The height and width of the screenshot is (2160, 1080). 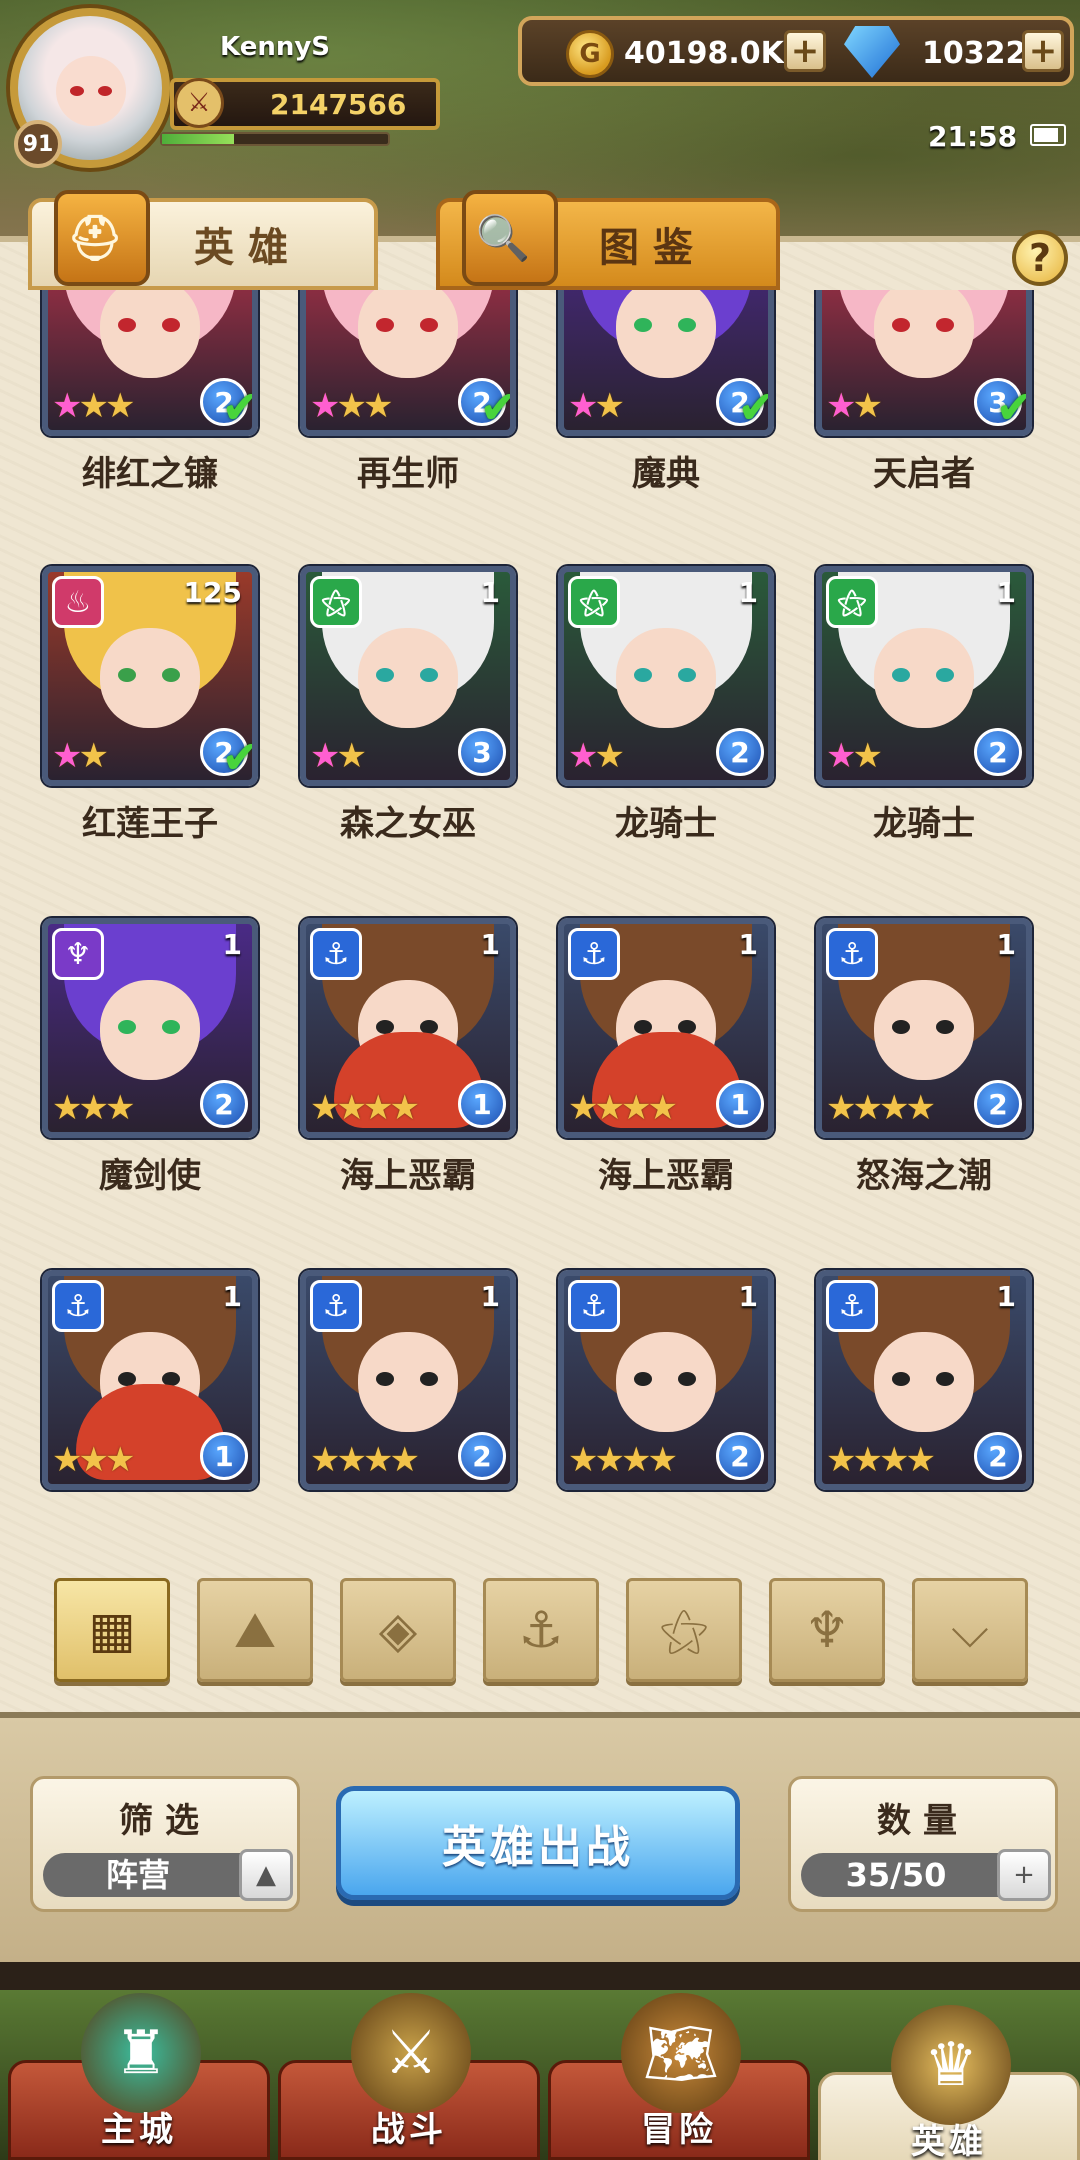 I want to click on battery-icon, so click(x=1048, y=135).